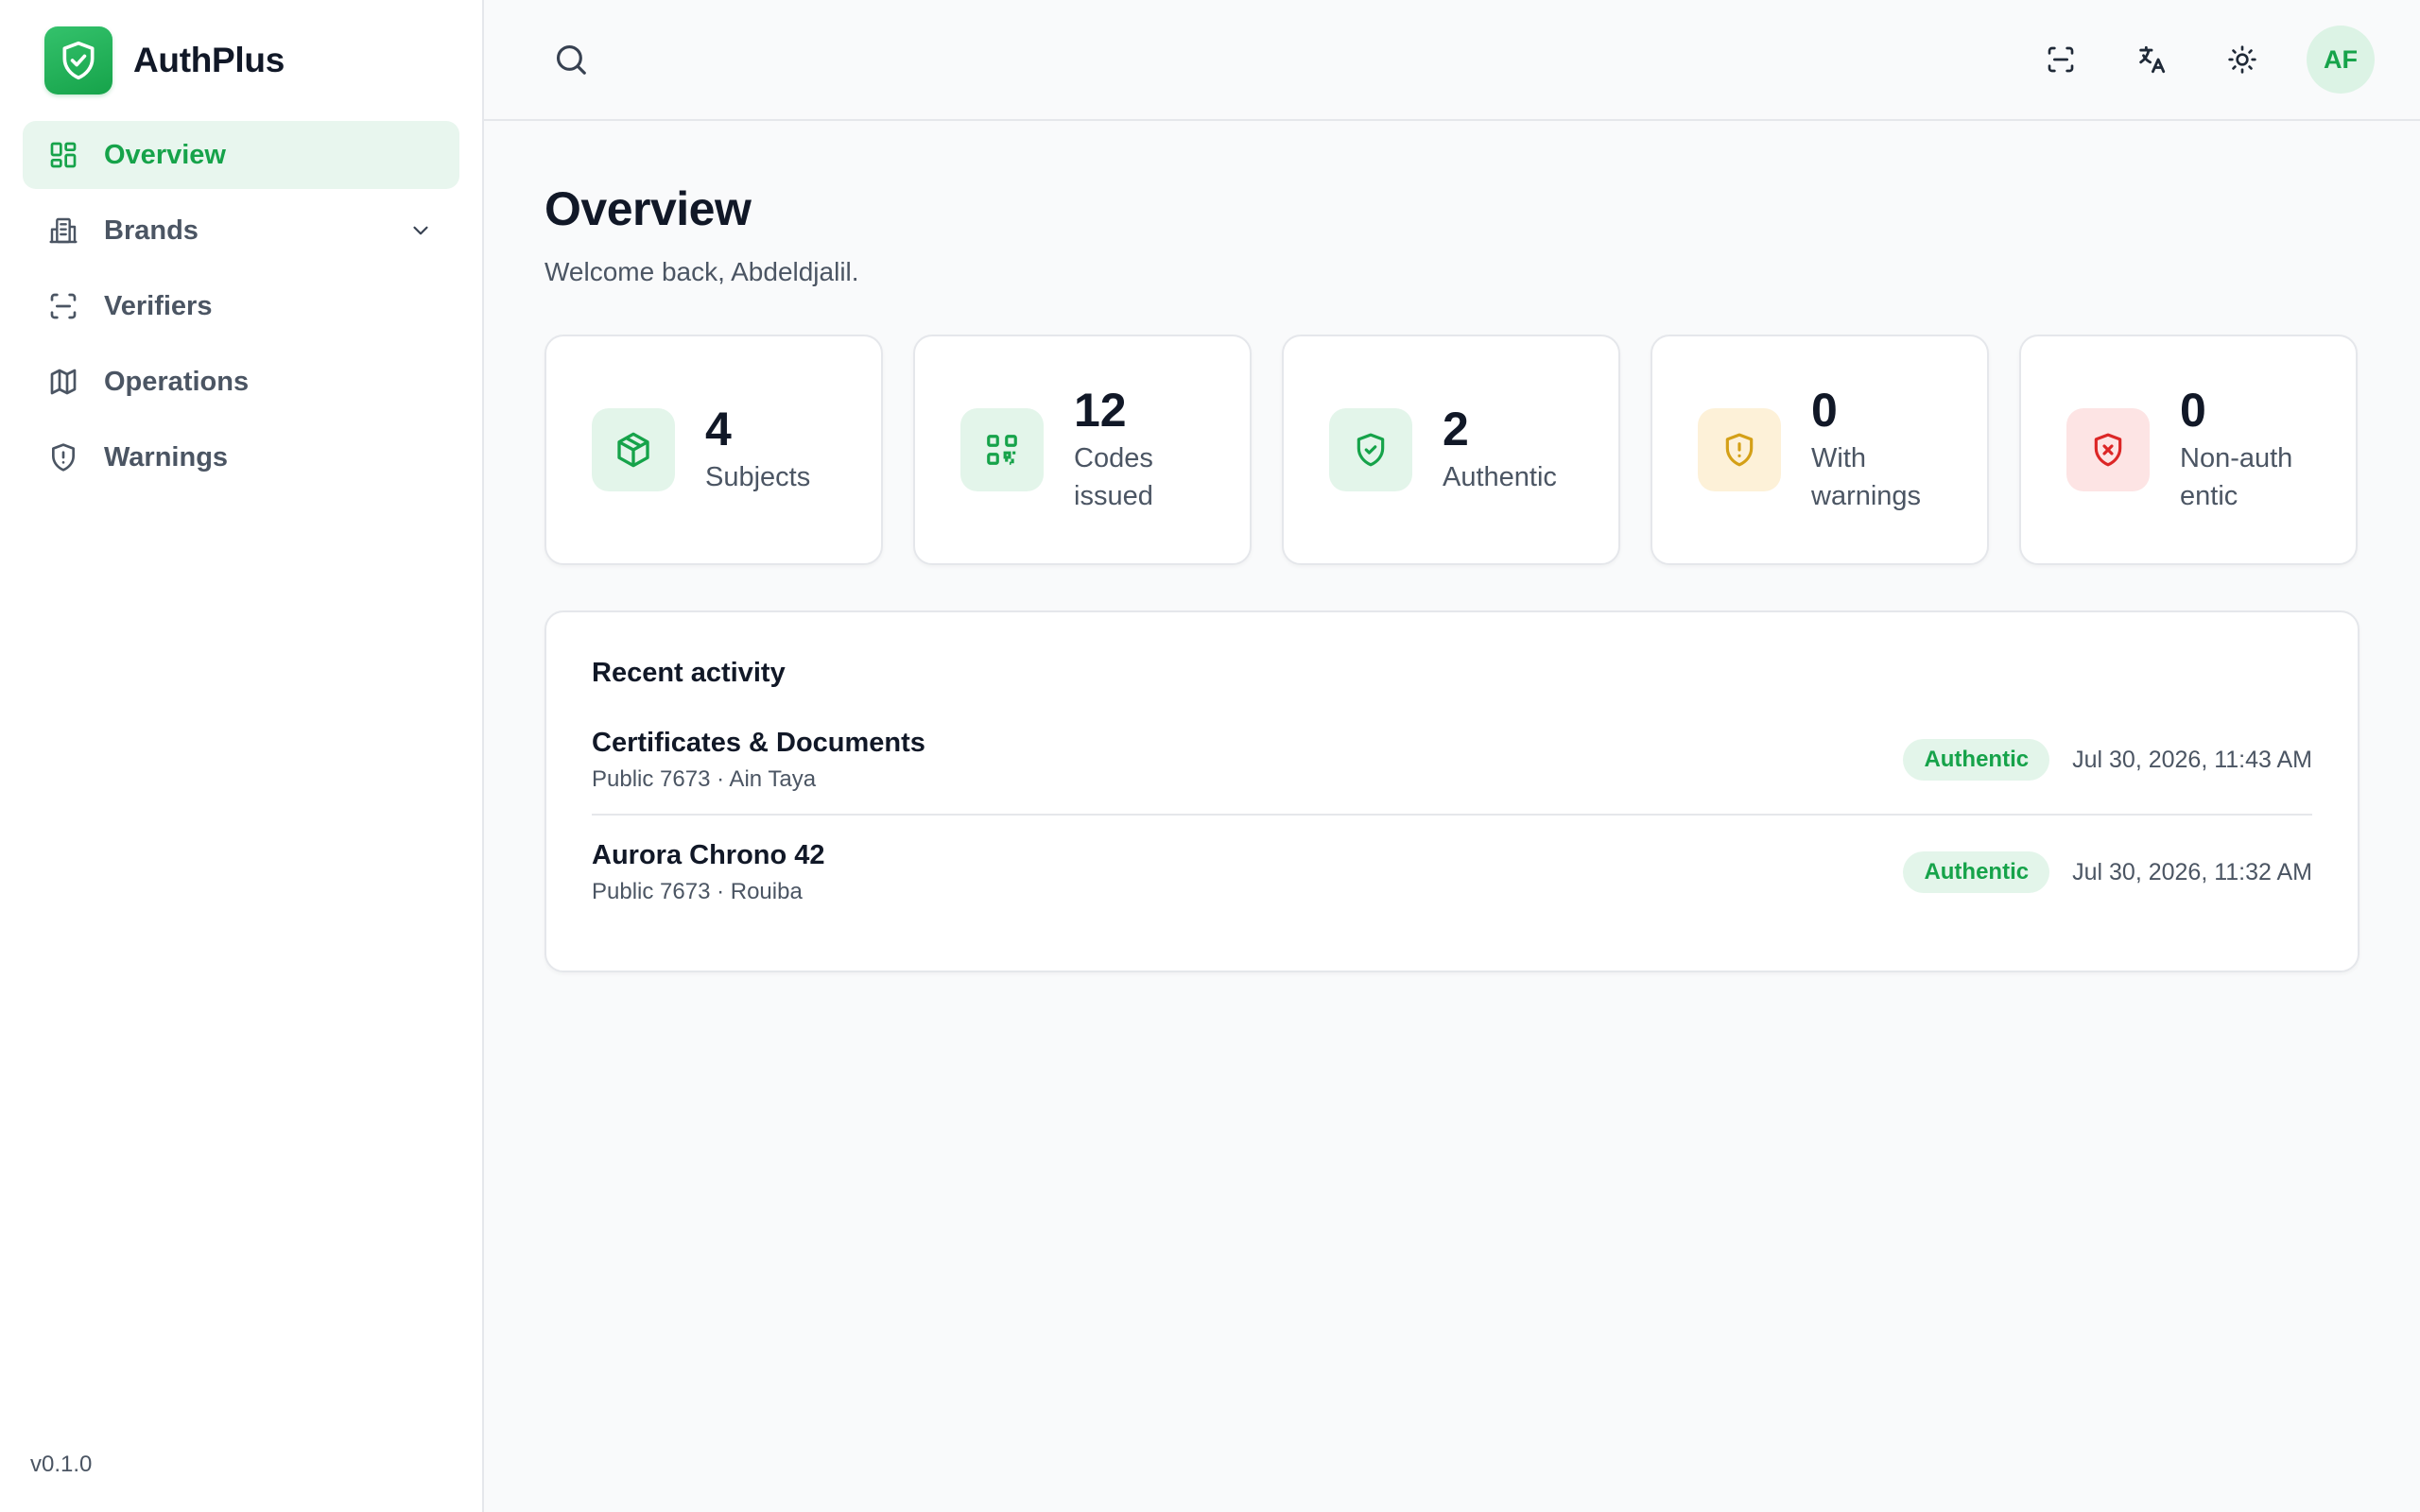  What do you see at coordinates (2192, 871) in the screenshot?
I see `activity-item-time: Jul 30, 2026, 11:32 AM` at bounding box center [2192, 871].